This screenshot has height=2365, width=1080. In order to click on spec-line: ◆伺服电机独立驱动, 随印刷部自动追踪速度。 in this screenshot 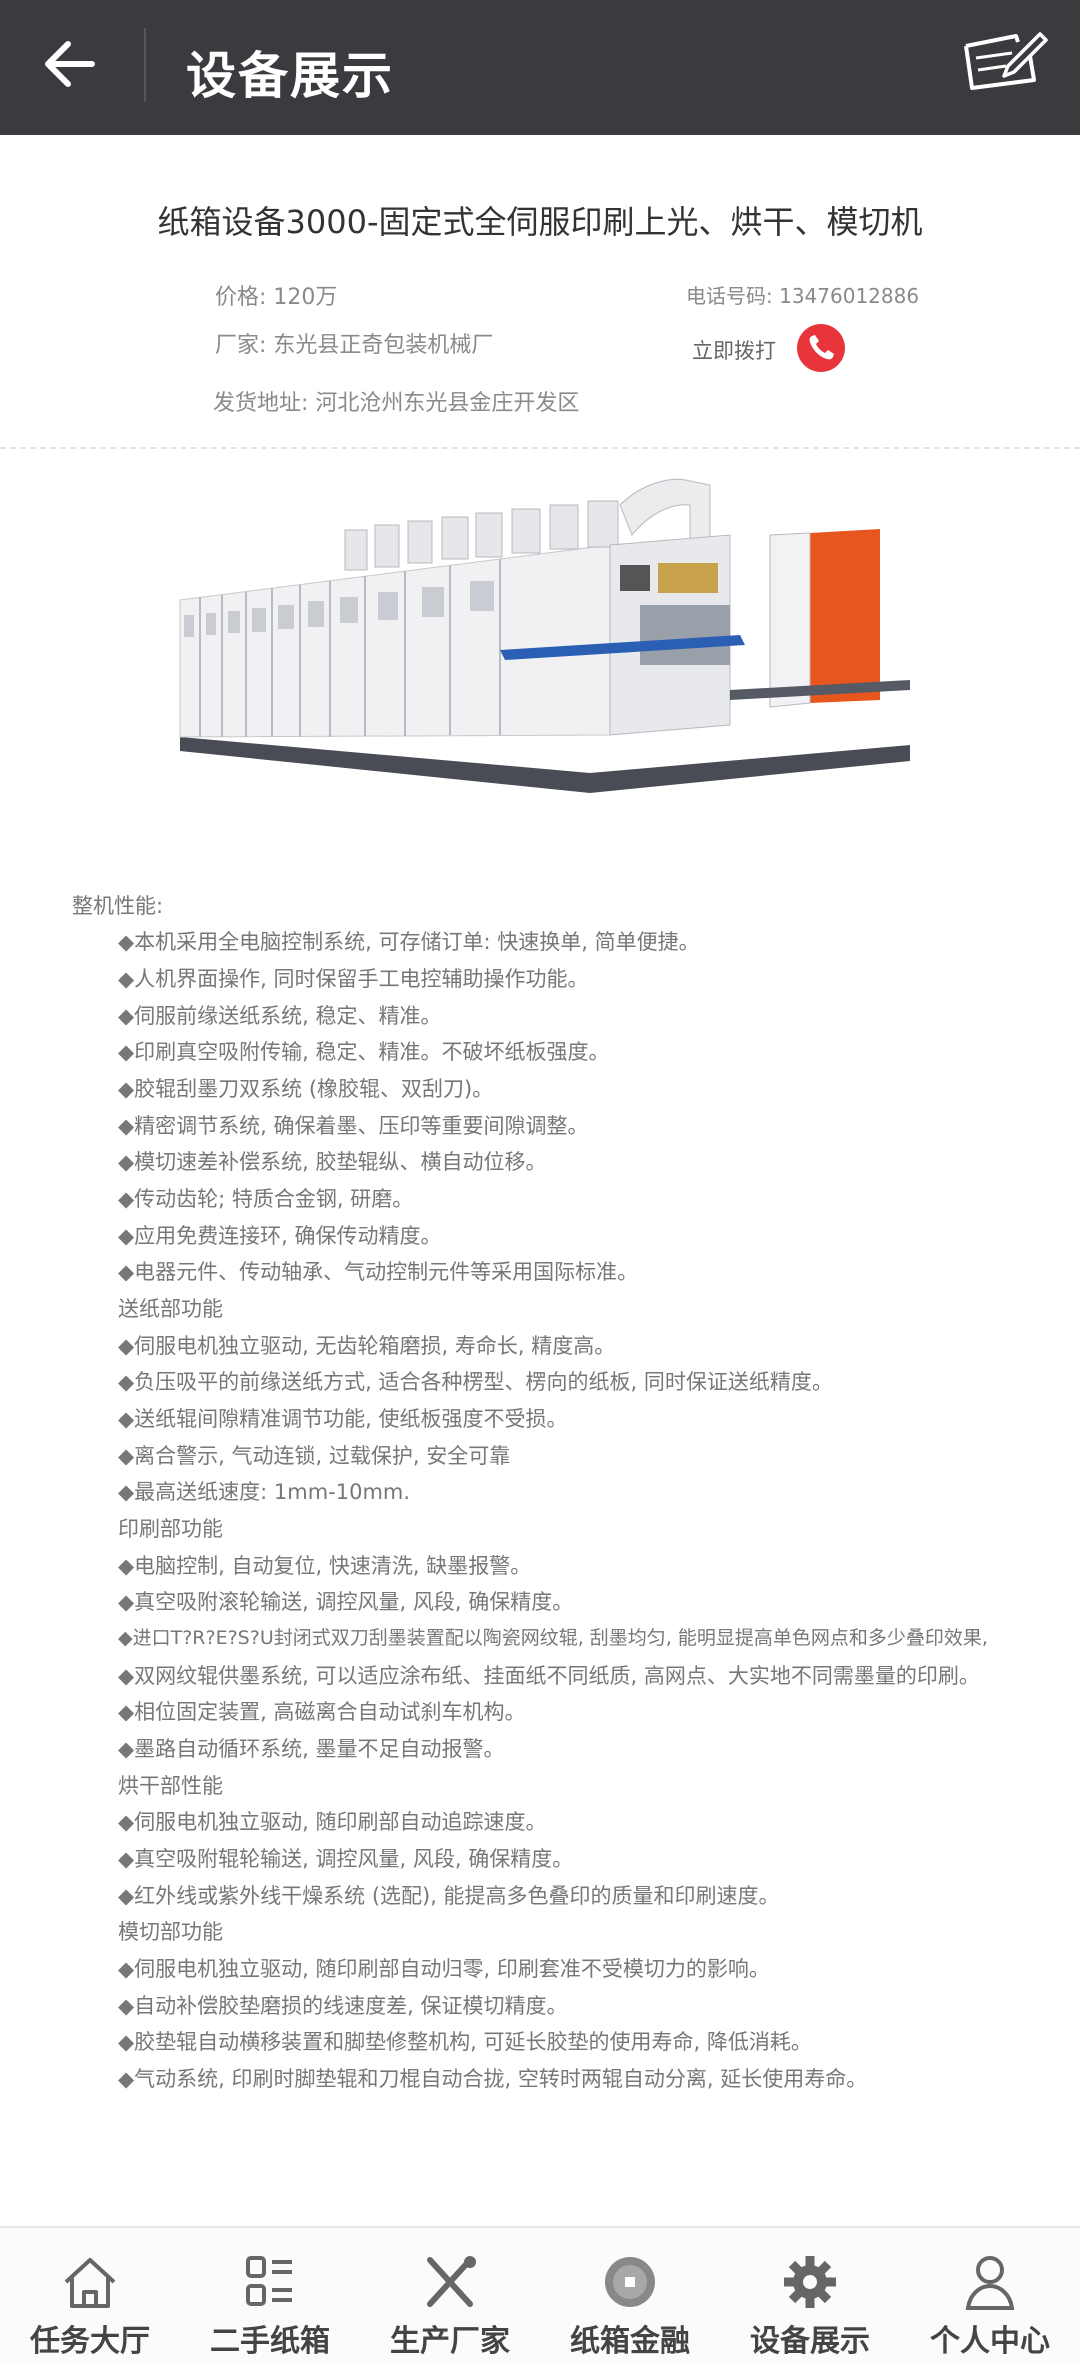, I will do `click(332, 1822)`.